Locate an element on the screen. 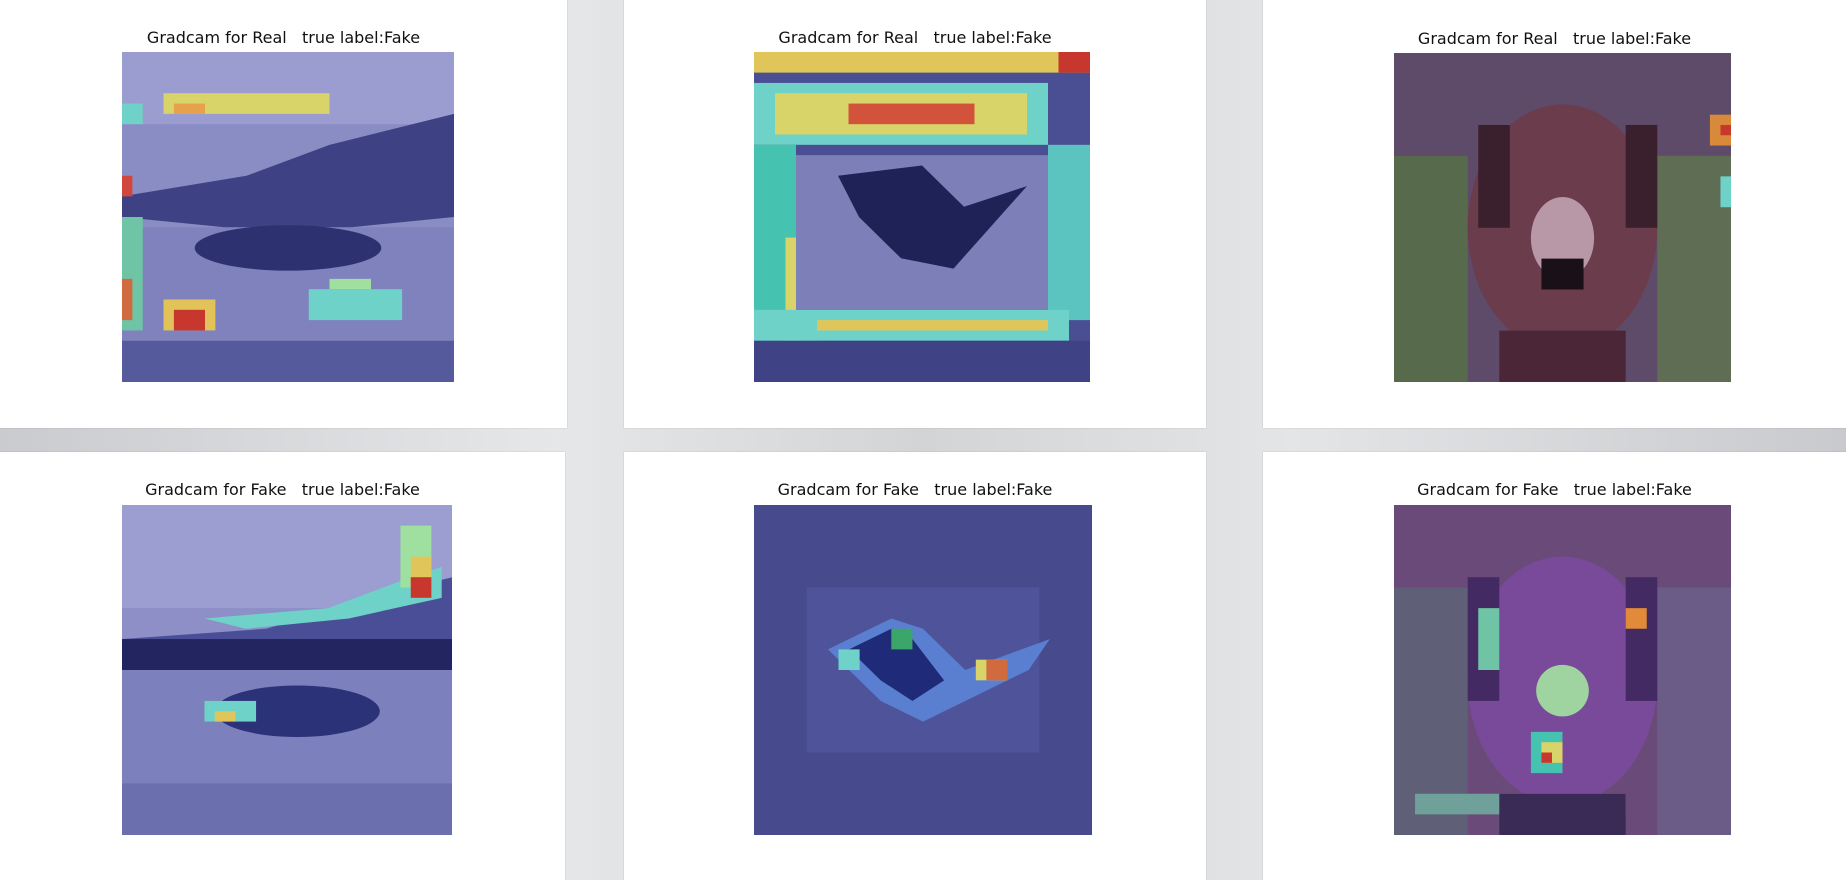 Image resolution: width=1846 pixels, height=880 pixels. gradcam-image-dog-fake is located at coordinates (1562, 670).